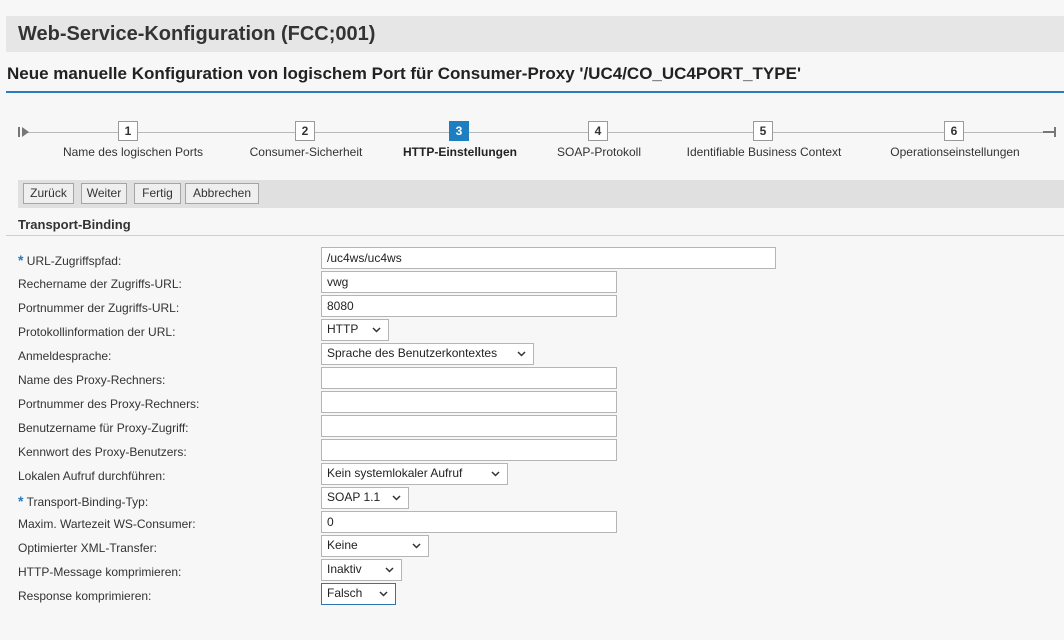  I want to click on window-title: Web-Service-Konfiguration (FCC;001), so click(197, 34).